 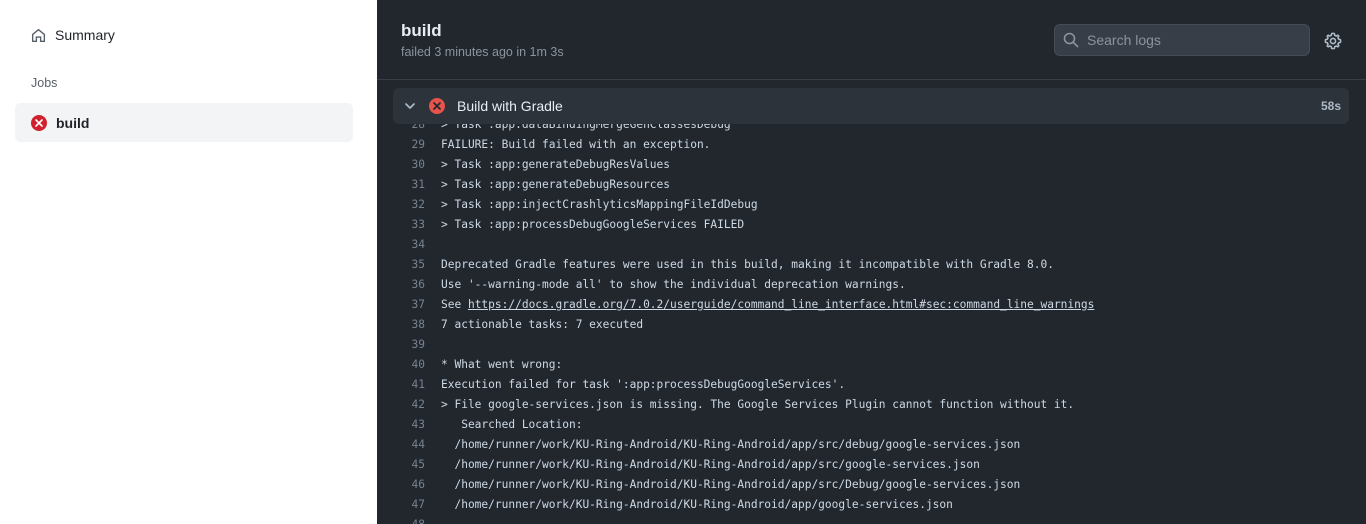 I want to click on log-line-number: 41, so click(x=409, y=384).